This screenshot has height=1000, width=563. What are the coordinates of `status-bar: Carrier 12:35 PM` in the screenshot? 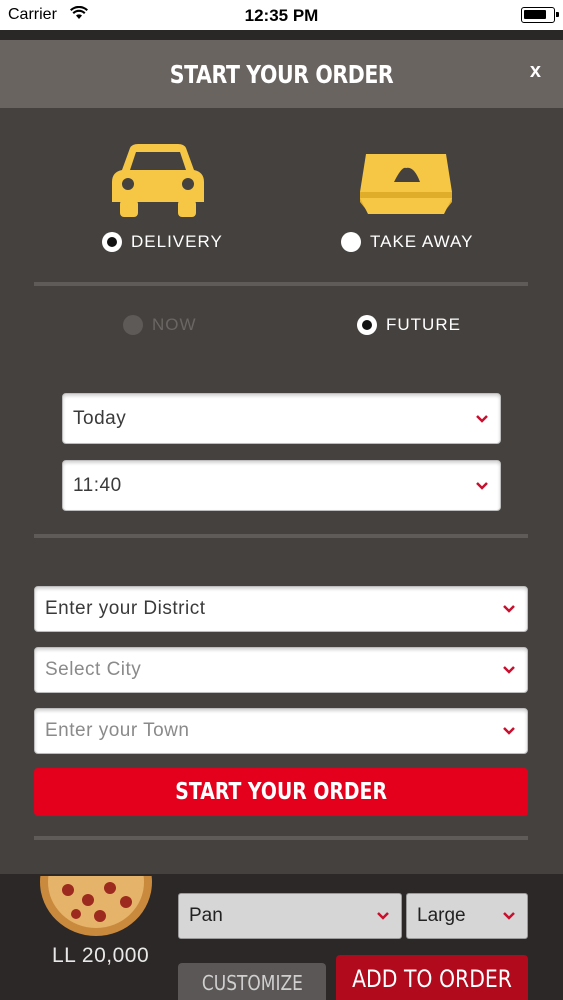 It's located at (281, 15).